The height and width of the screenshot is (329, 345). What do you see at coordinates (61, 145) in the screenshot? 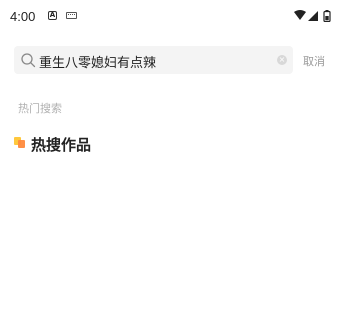
I see `hot-works-title: 热搜作品` at bounding box center [61, 145].